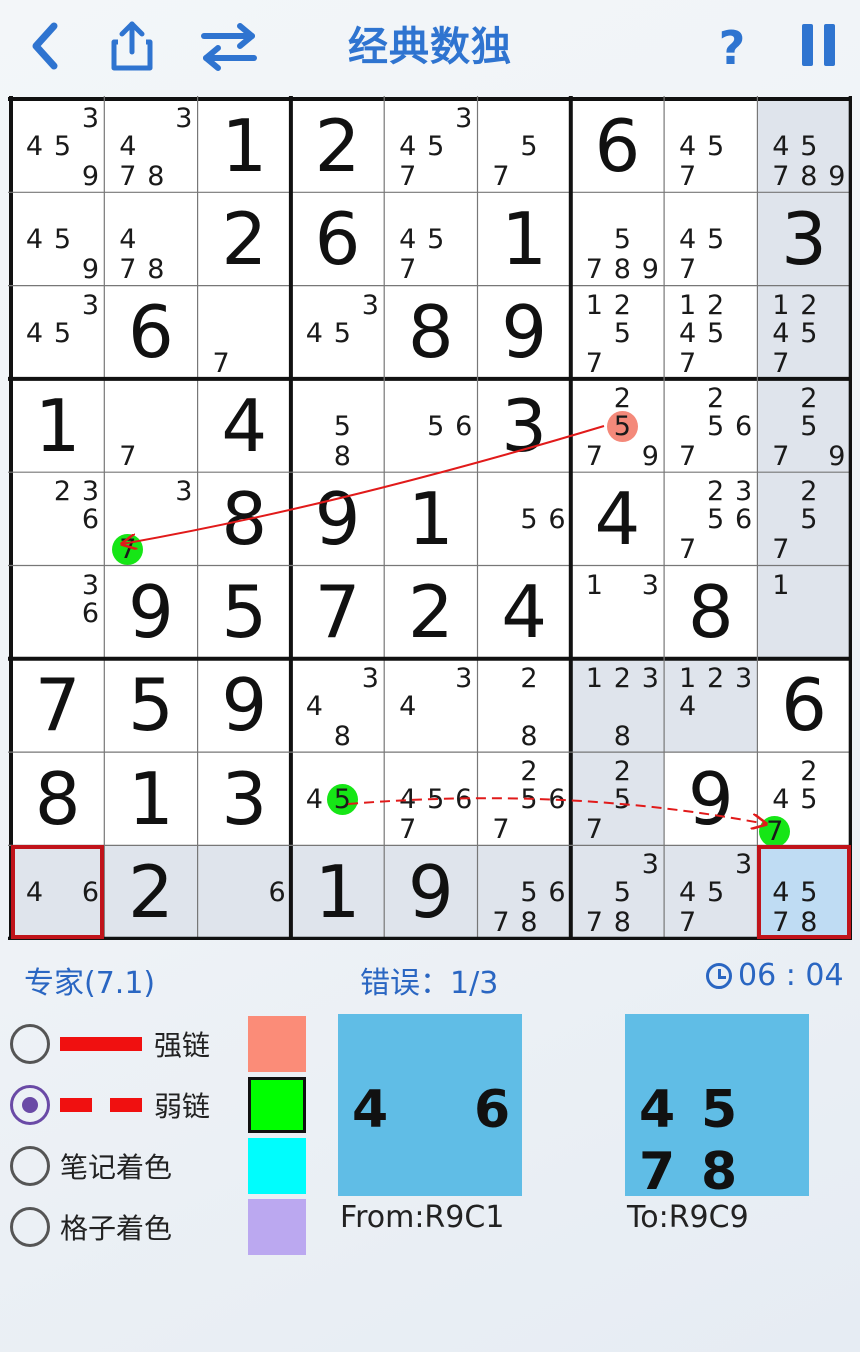 This screenshot has height=1352, width=860. I want to click on to-digit: 7, so click(657, 1172).